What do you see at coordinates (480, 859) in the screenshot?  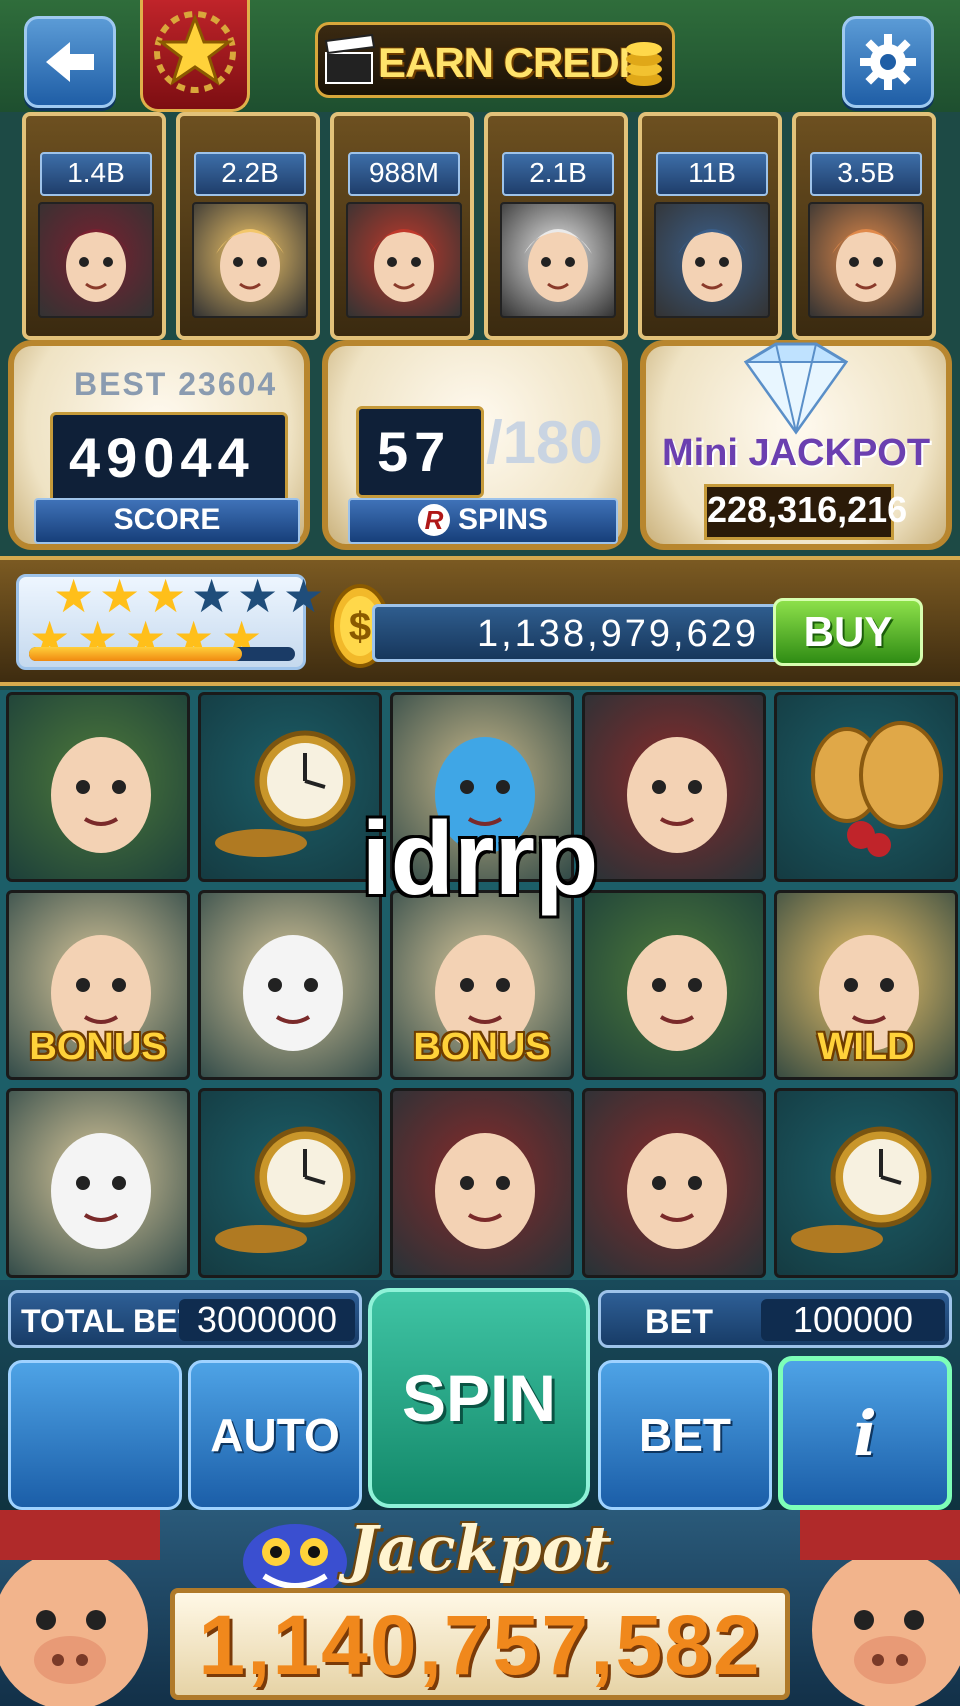 I see `overlay-text: idrrp` at bounding box center [480, 859].